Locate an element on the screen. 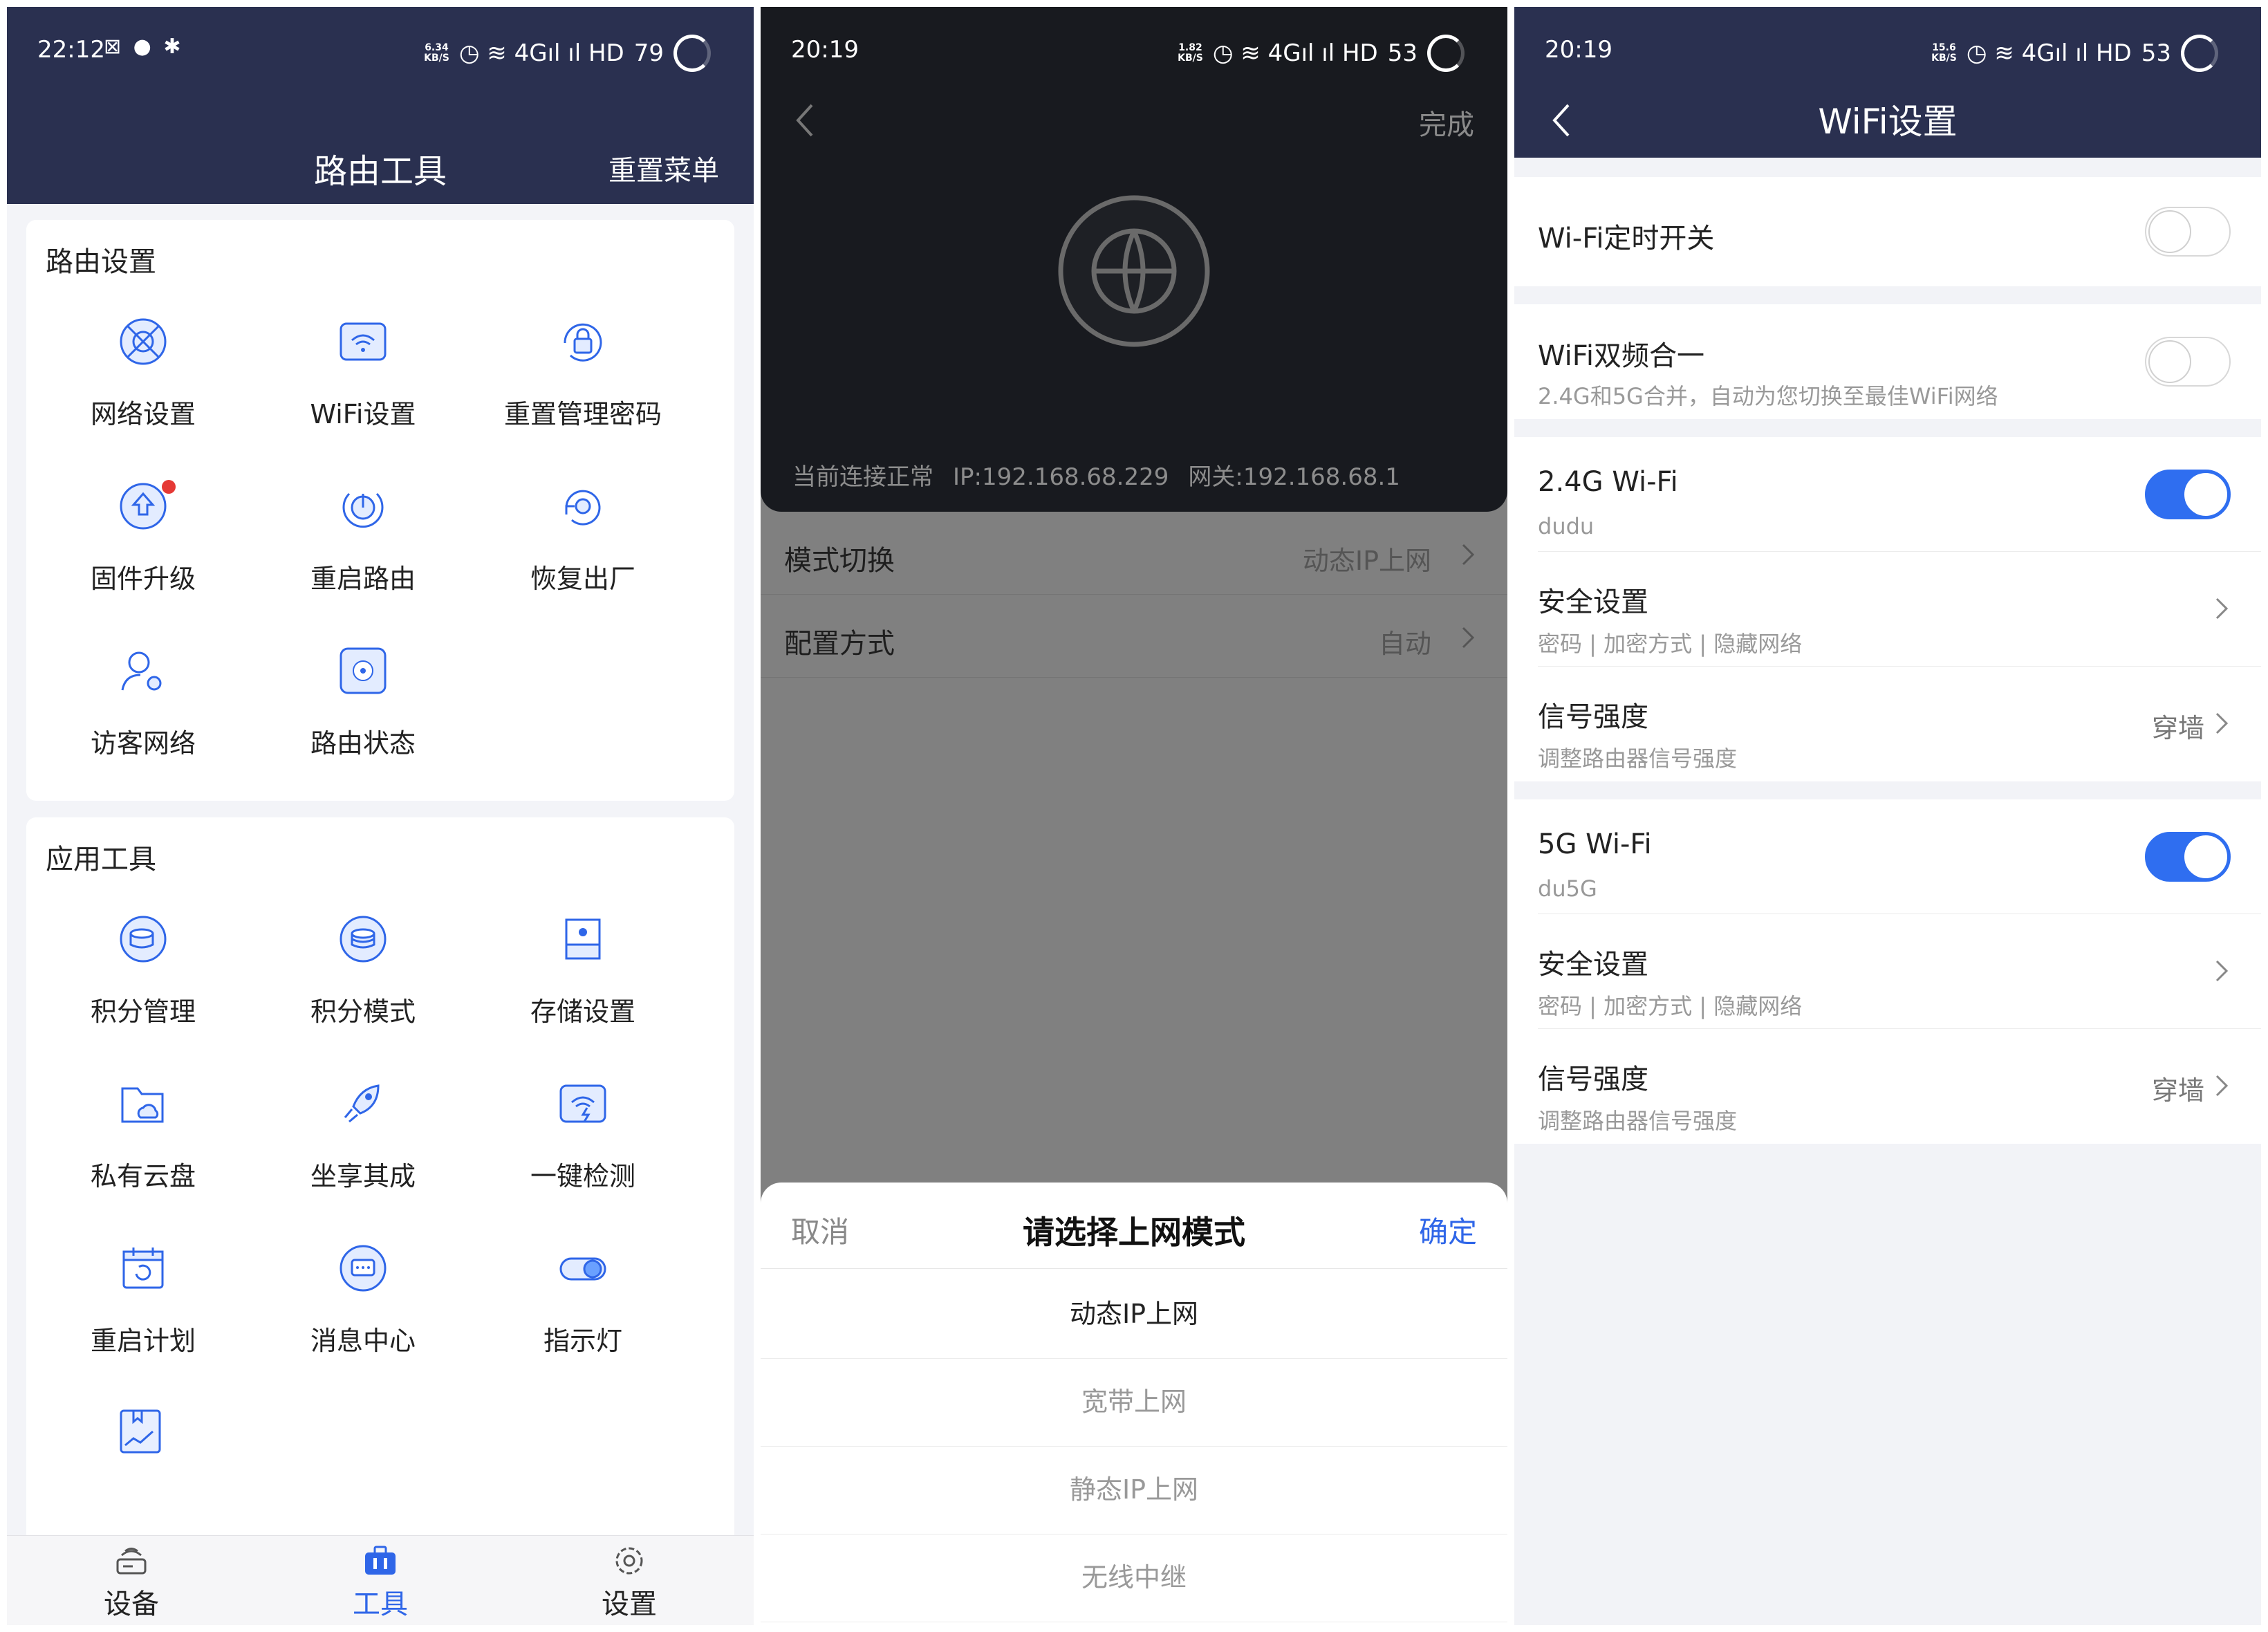 The image size is (2268, 1632). chart-report-icon is located at coordinates (140, 1431).